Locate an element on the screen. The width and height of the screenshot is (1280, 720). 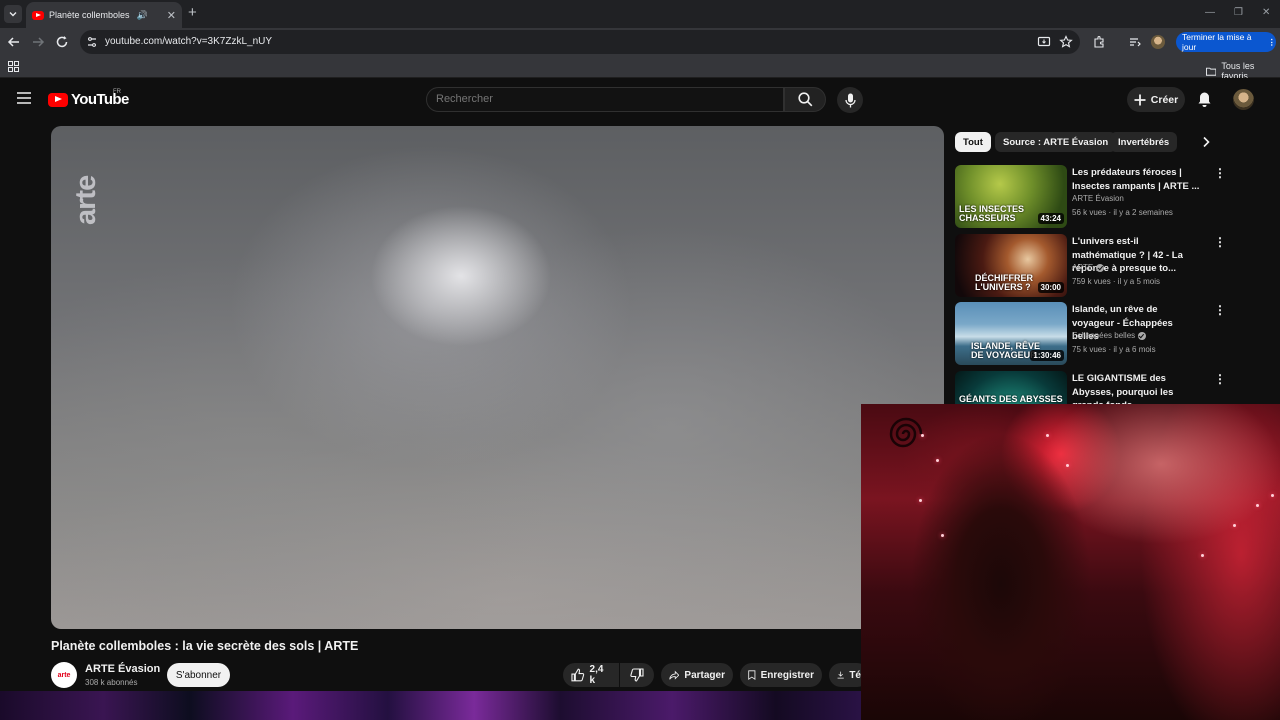
search-button is located at coordinates (805, 99).